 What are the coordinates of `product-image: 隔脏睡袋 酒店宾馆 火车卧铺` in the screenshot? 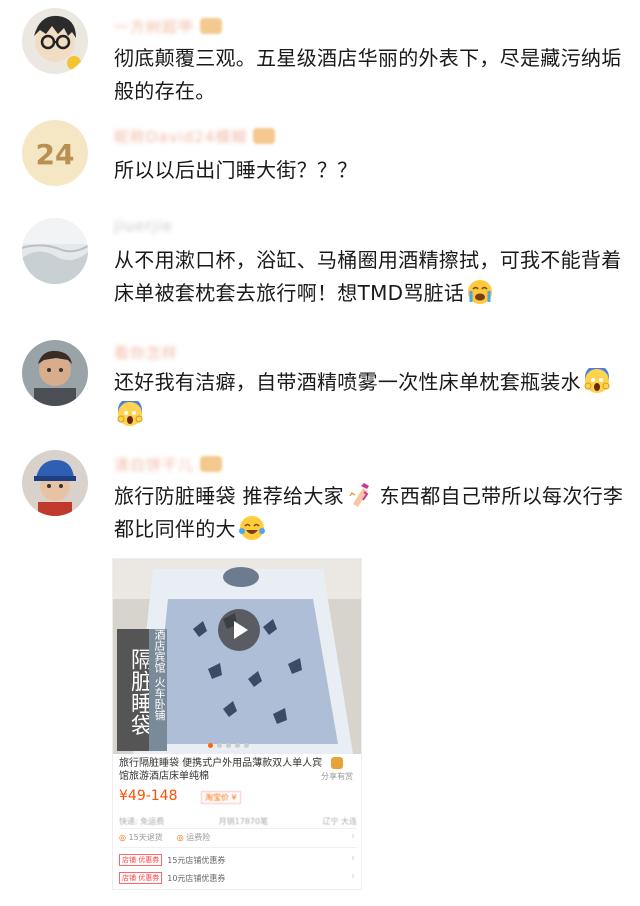 It's located at (237, 656).